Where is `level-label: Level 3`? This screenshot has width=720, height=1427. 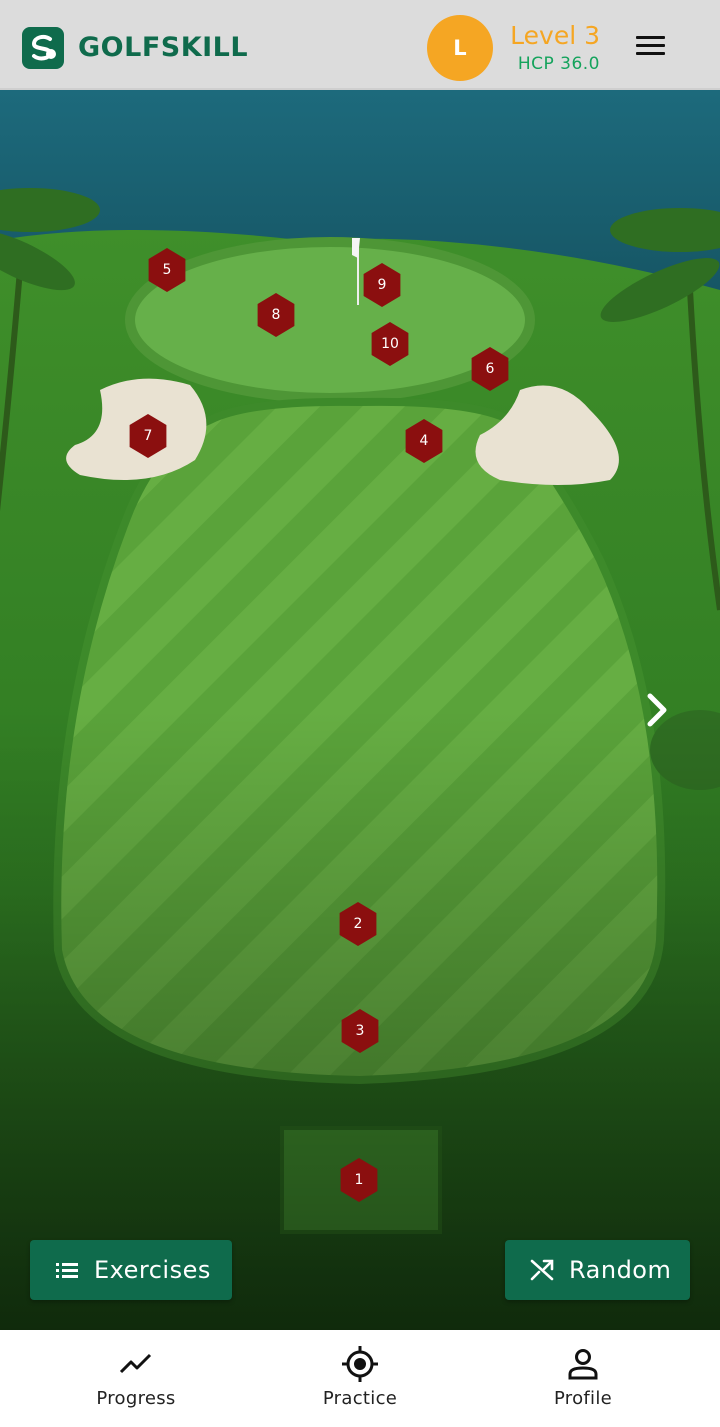 level-label: Level 3 is located at coordinates (555, 35).